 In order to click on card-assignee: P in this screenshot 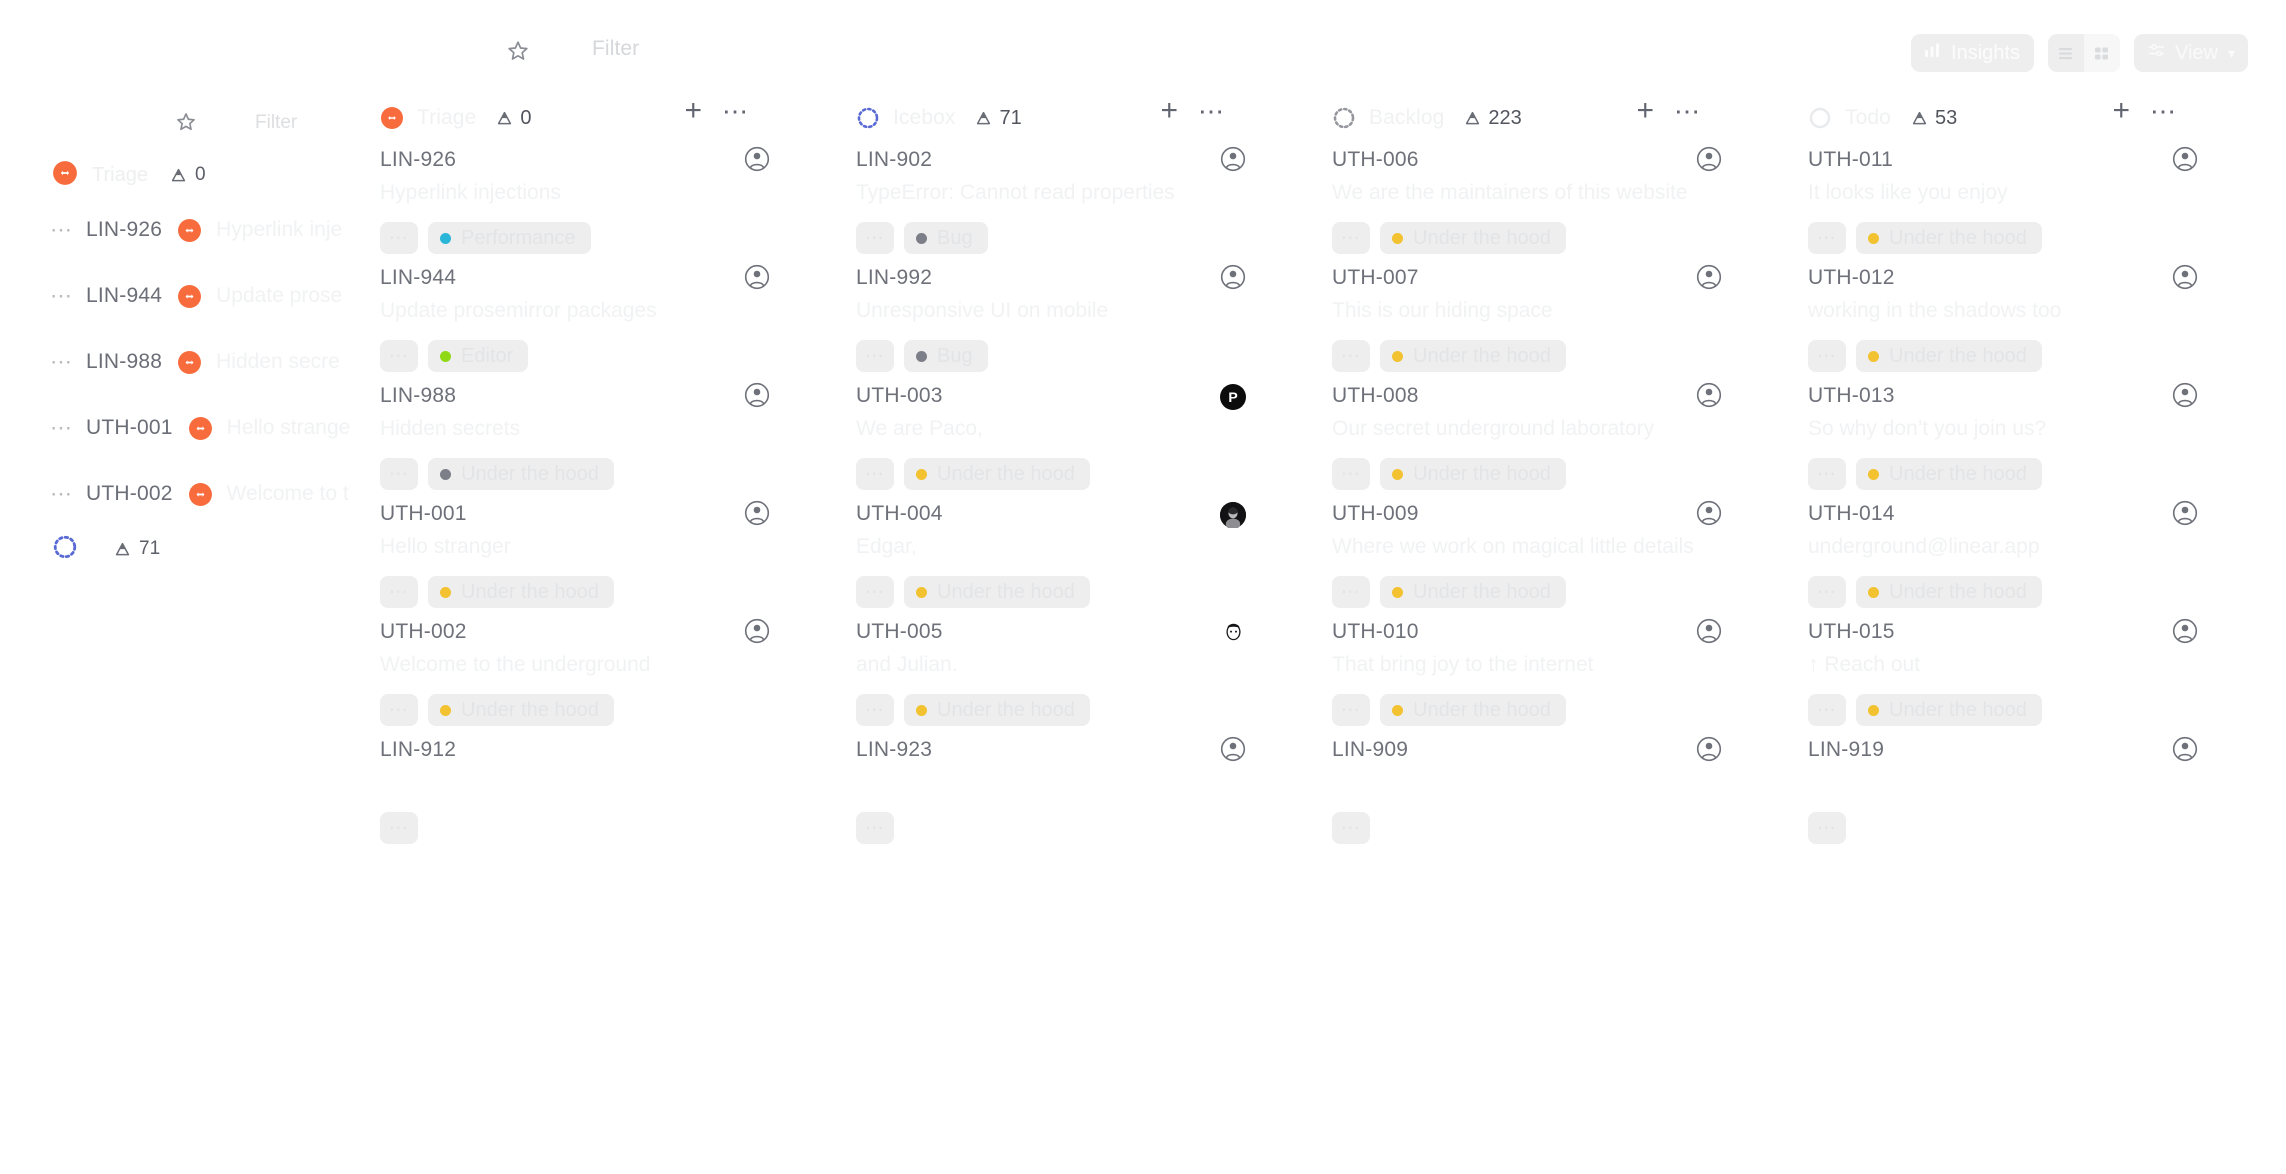, I will do `click(1233, 397)`.